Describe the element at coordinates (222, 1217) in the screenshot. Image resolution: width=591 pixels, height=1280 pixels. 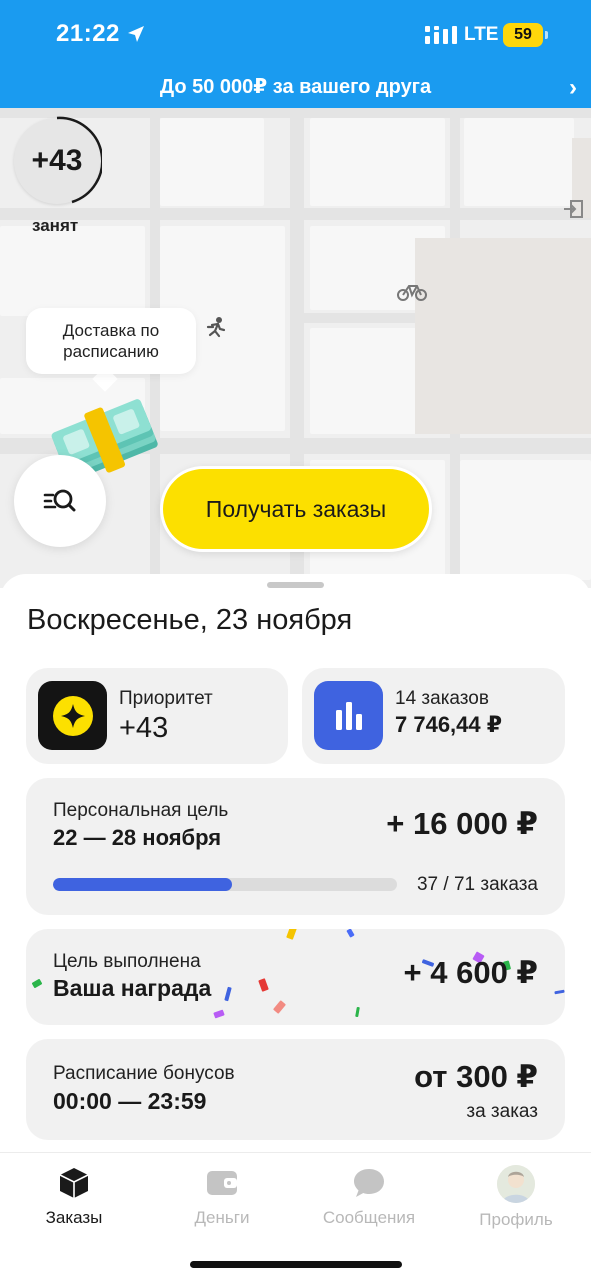
I see `tab-label: Деньги` at that location.